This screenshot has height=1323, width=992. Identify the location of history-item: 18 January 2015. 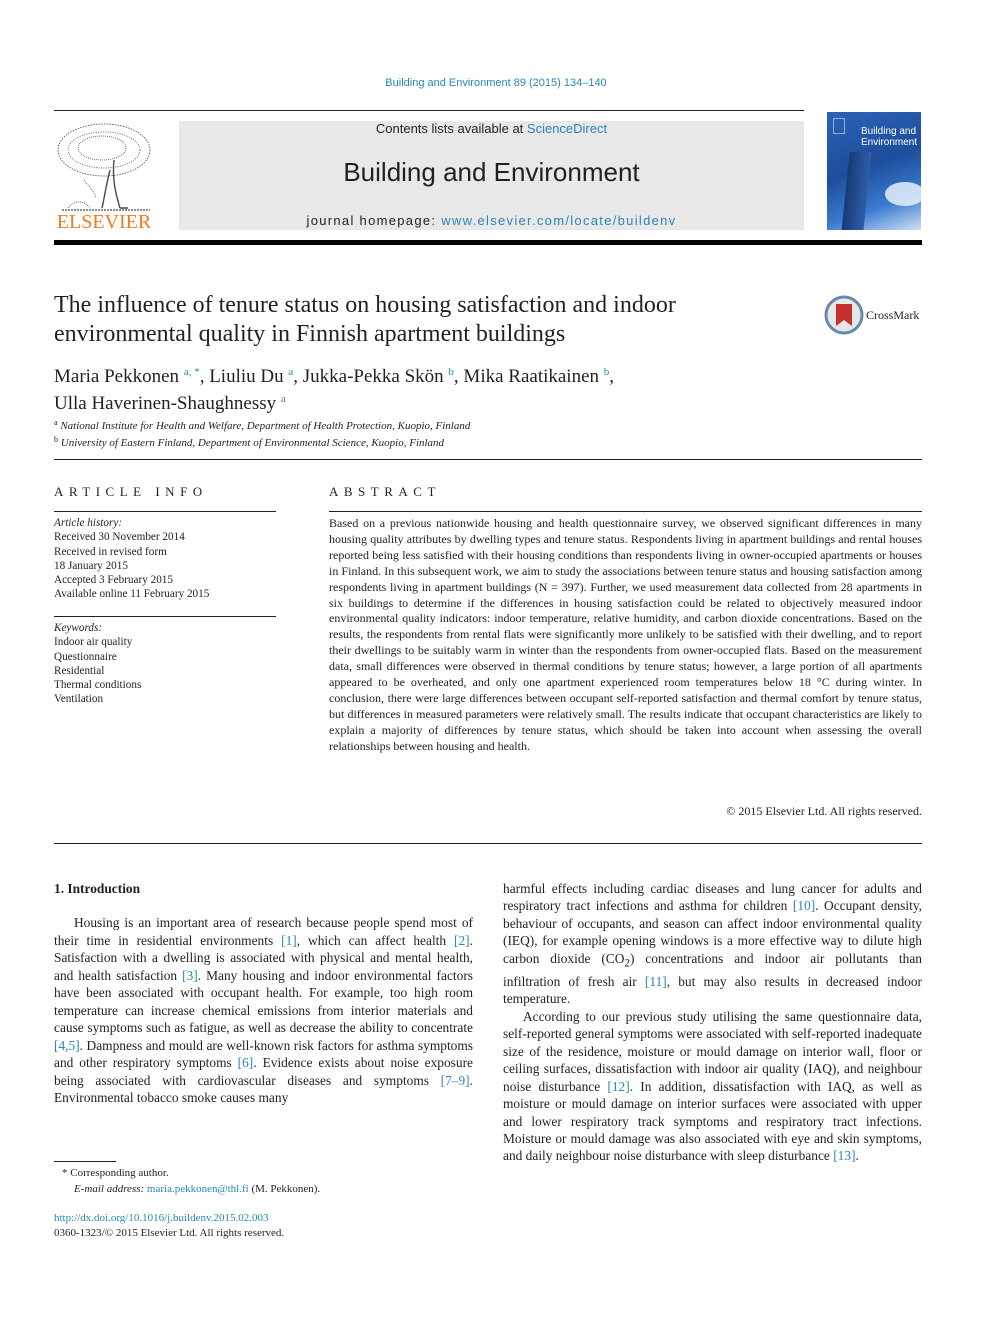
(91, 565).